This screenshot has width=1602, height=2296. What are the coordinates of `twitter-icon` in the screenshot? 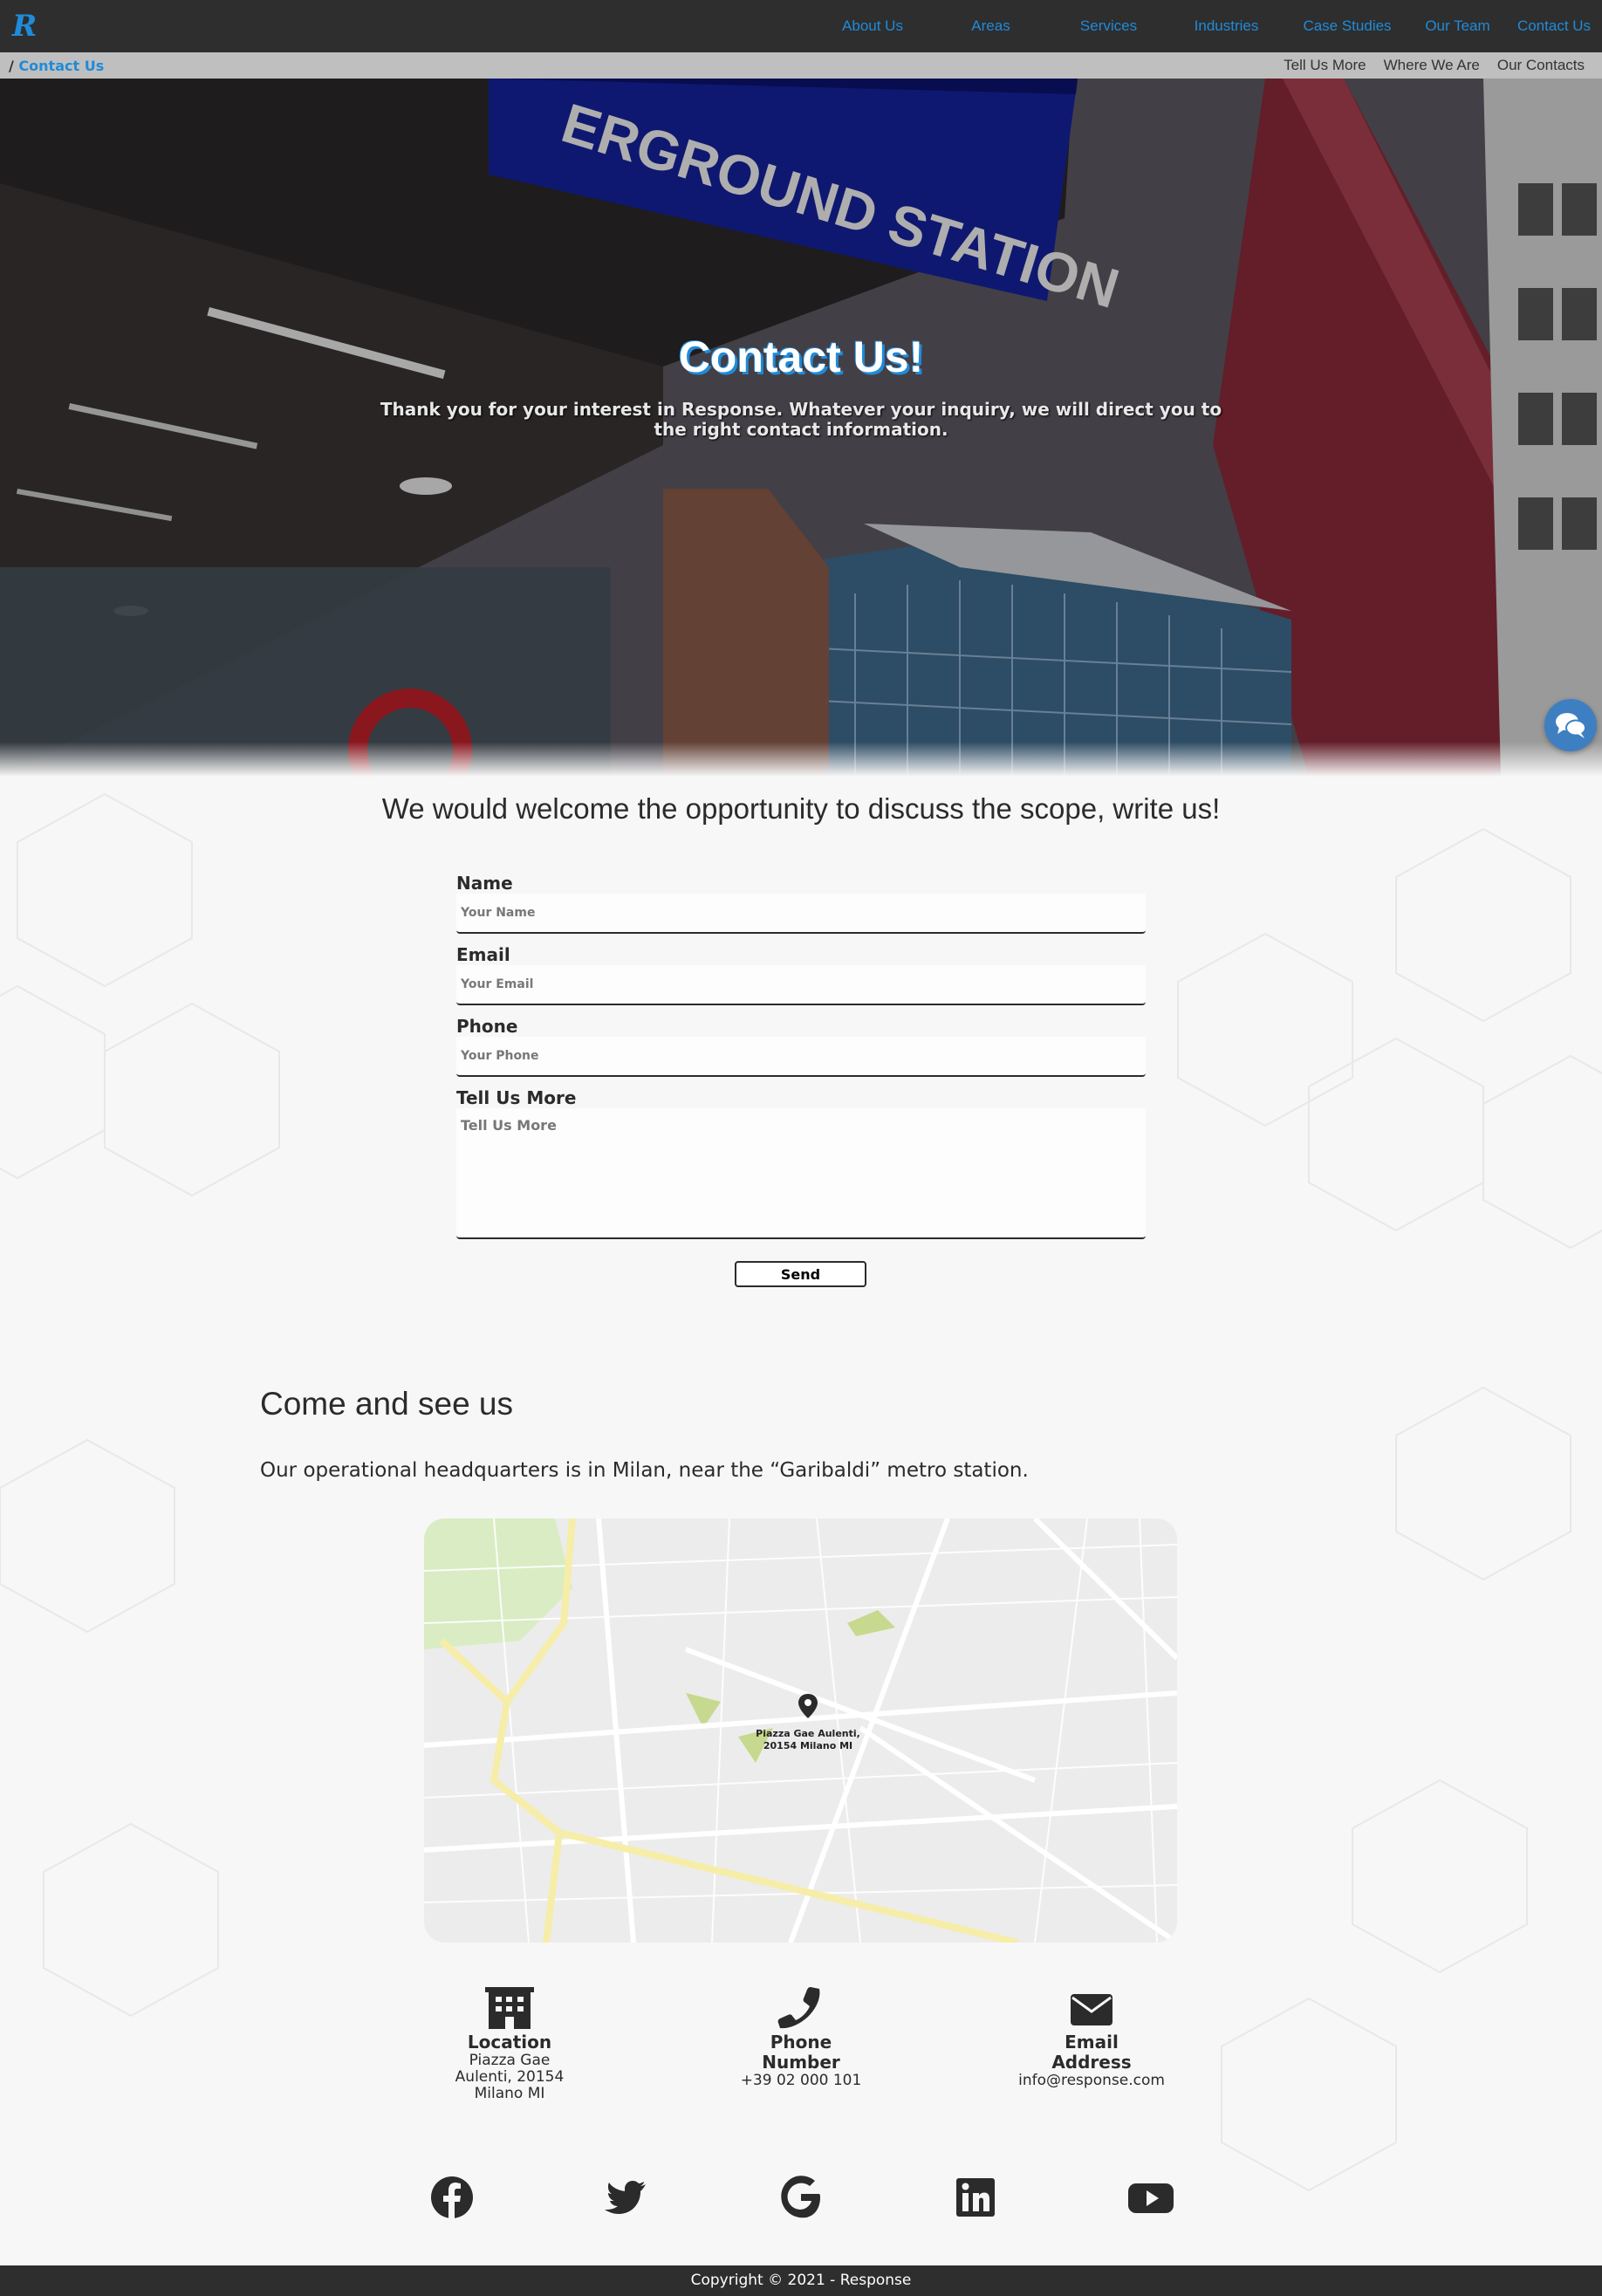 It's located at (626, 2197).